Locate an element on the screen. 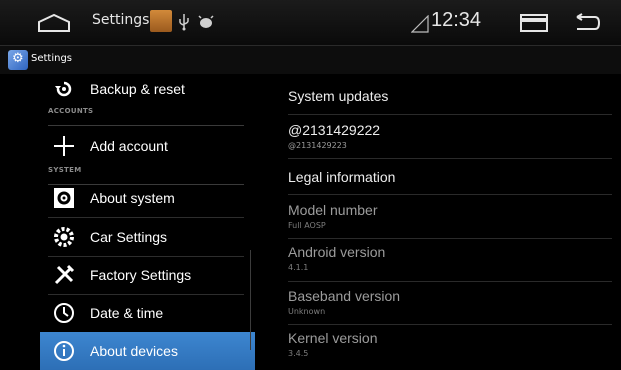  about-system-icon is located at coordinates (64, 198).